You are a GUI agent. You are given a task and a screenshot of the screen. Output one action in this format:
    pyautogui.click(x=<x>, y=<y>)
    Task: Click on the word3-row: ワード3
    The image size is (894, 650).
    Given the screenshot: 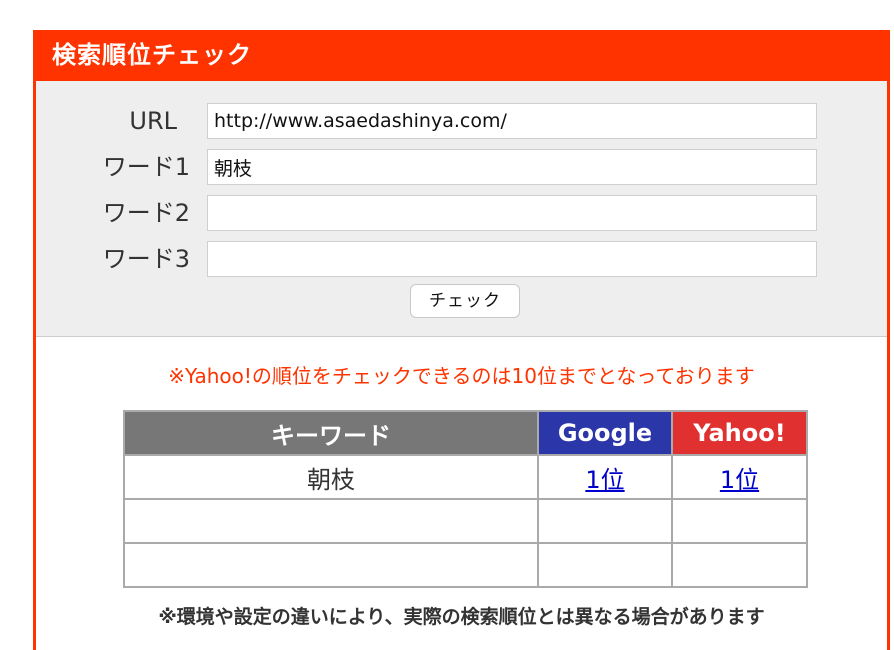 What is the action you would take?
    pyautogui.click(x=461, y=259)
    